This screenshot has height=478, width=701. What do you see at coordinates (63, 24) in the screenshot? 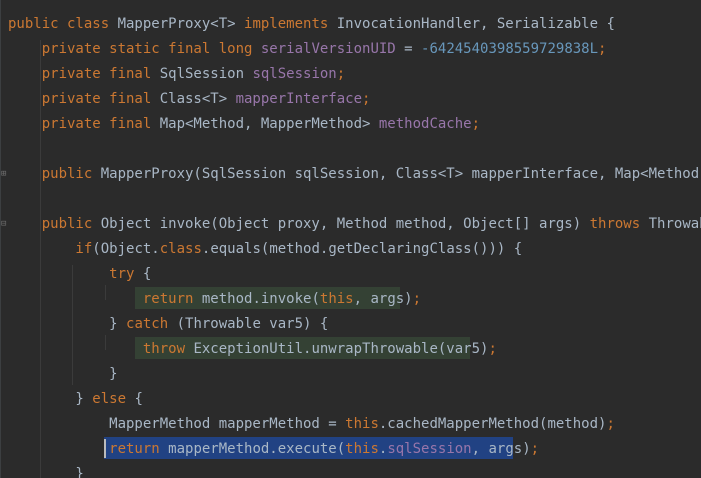
I see `code-token: public class` at bounding box center [63, 24].